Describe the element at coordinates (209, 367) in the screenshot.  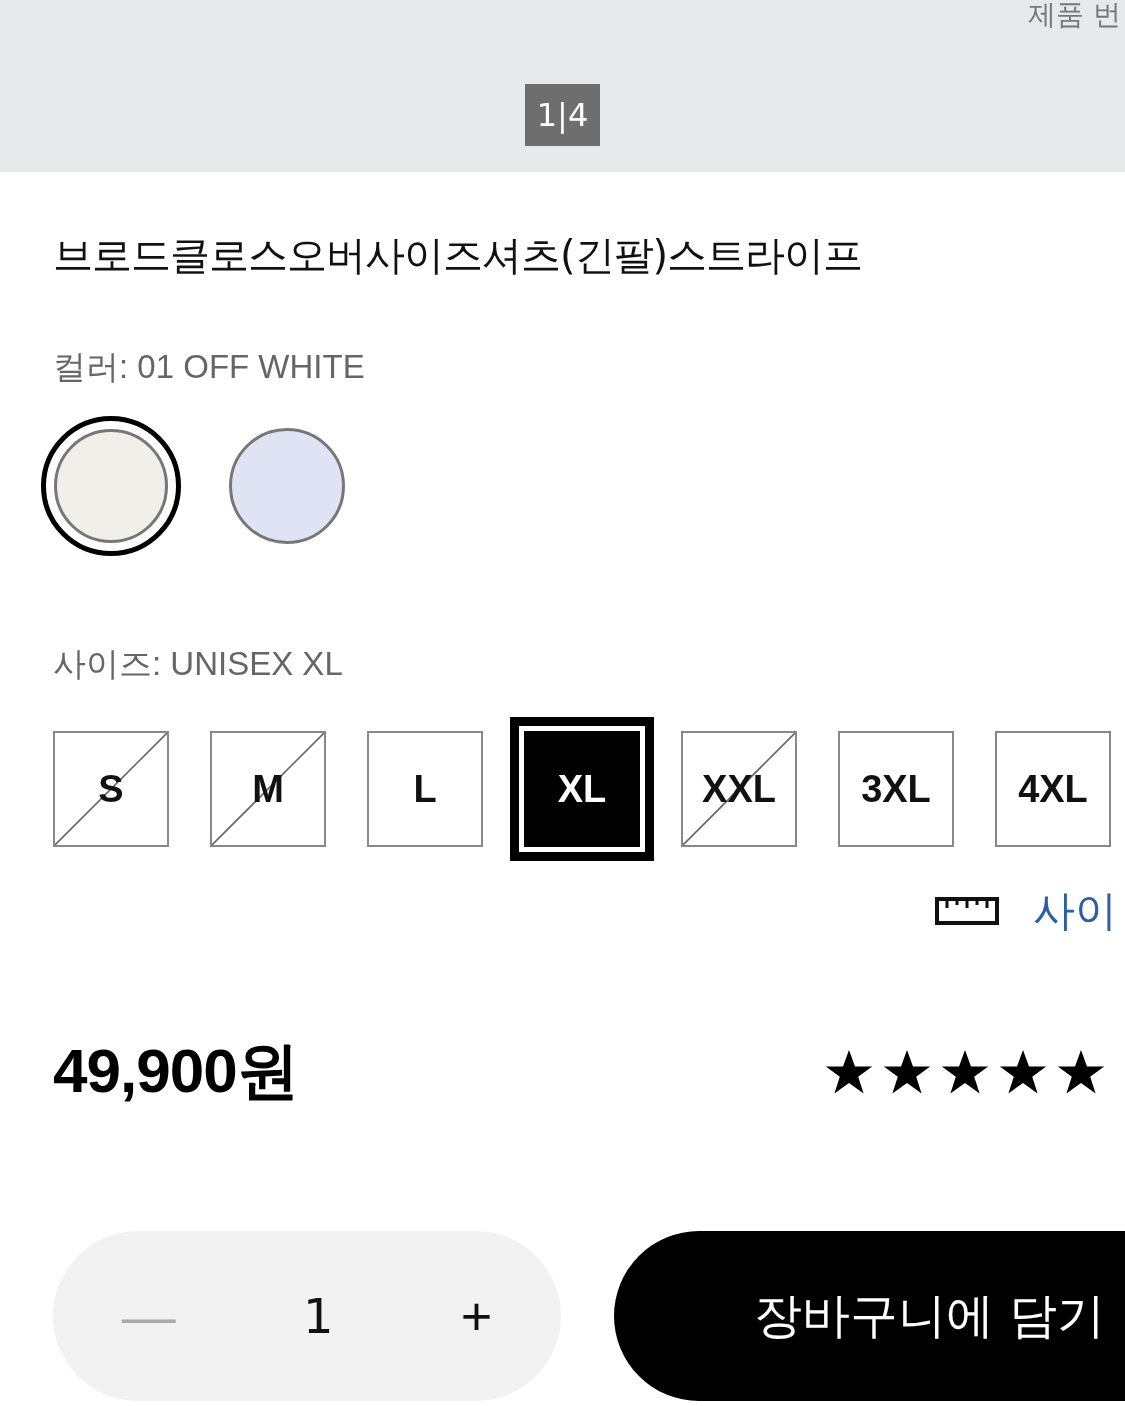
I see `color-label: 컬러: 01 OFF WHITE` at that location.